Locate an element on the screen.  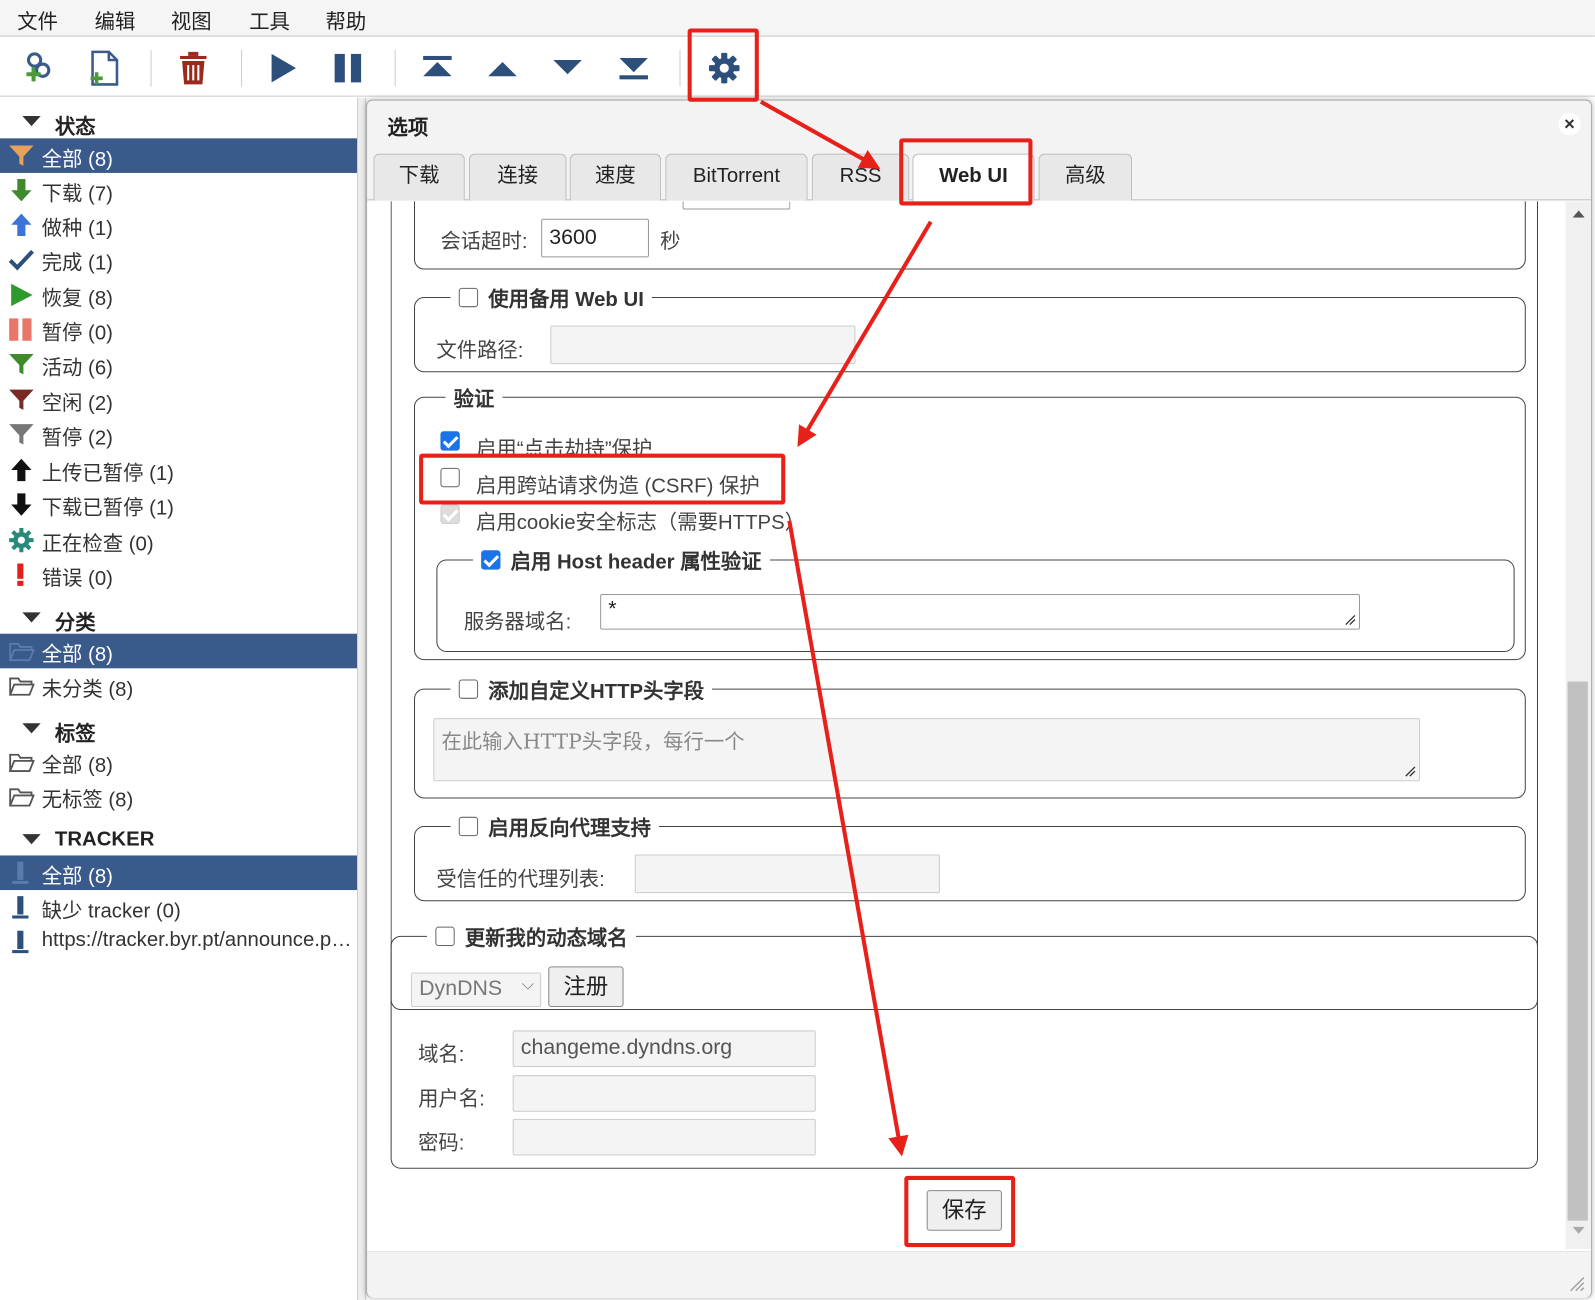
sidebar-status-download-paused: 下载已暂停 (1) is located at coordinates (178, 504).